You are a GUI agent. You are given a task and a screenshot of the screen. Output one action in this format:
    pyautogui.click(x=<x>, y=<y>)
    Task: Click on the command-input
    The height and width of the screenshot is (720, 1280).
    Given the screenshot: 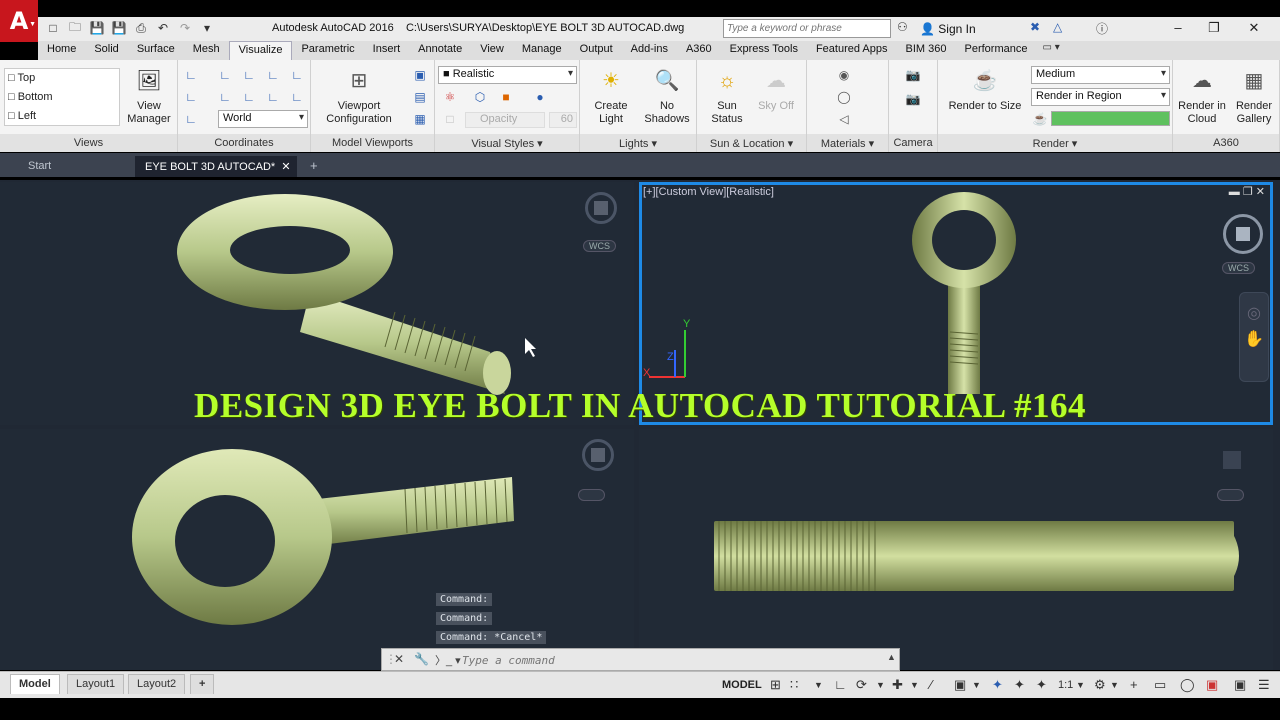 What is the action you would take?
    pyautogui.click(x=672, y=660)
    